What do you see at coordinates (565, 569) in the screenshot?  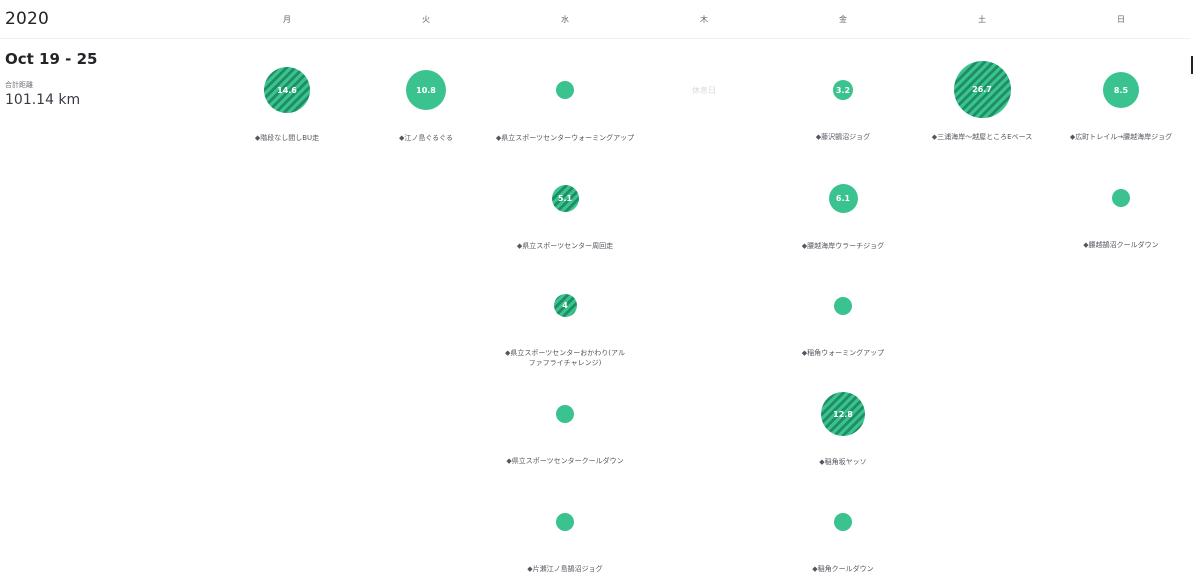 I see `activity-name: ◆片瀬江ノ島鵠沼ジョグ` at bounding box center [565, 569].